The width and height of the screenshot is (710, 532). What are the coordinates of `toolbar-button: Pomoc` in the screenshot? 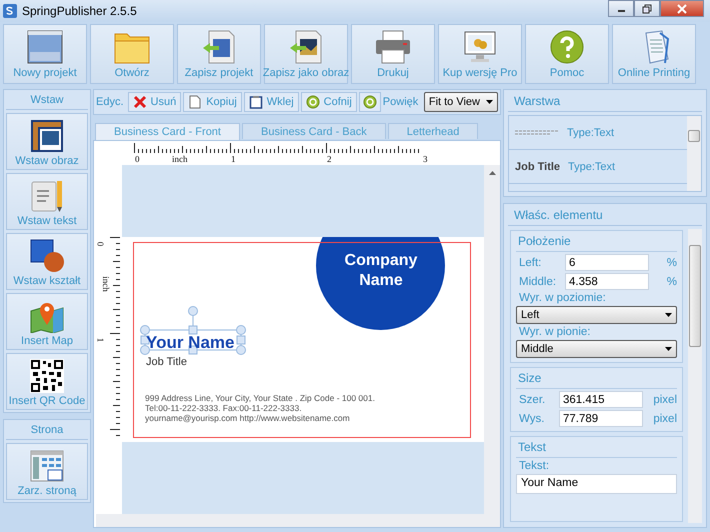 It's located at (567, 54).